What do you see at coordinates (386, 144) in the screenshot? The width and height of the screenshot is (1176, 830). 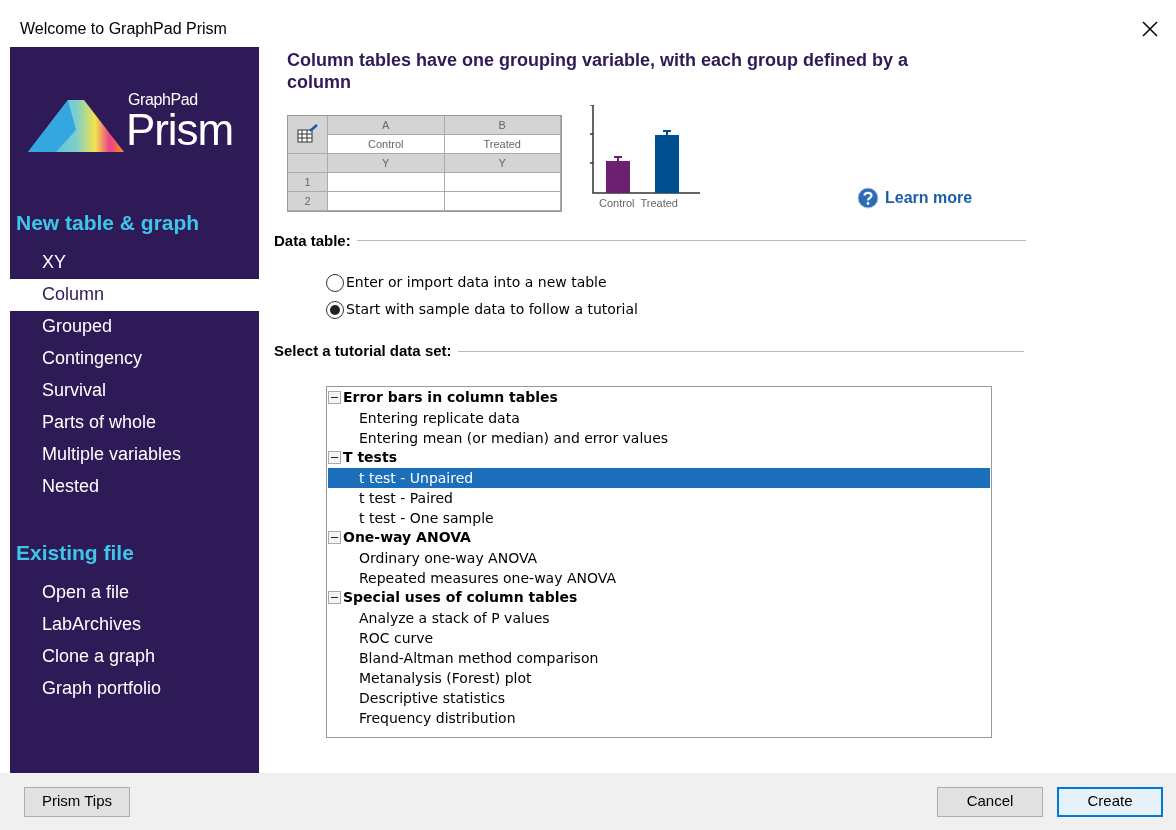 I see `column-title: Control` at bounding box center [386, 144].